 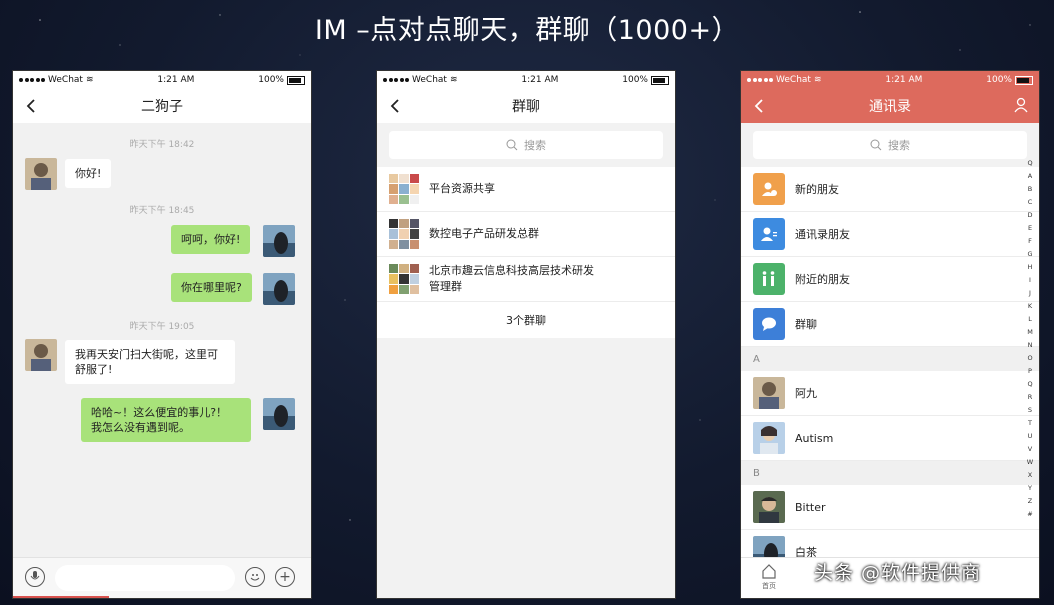 I want to click on section-header-b: B, so click(x=890, y=473).